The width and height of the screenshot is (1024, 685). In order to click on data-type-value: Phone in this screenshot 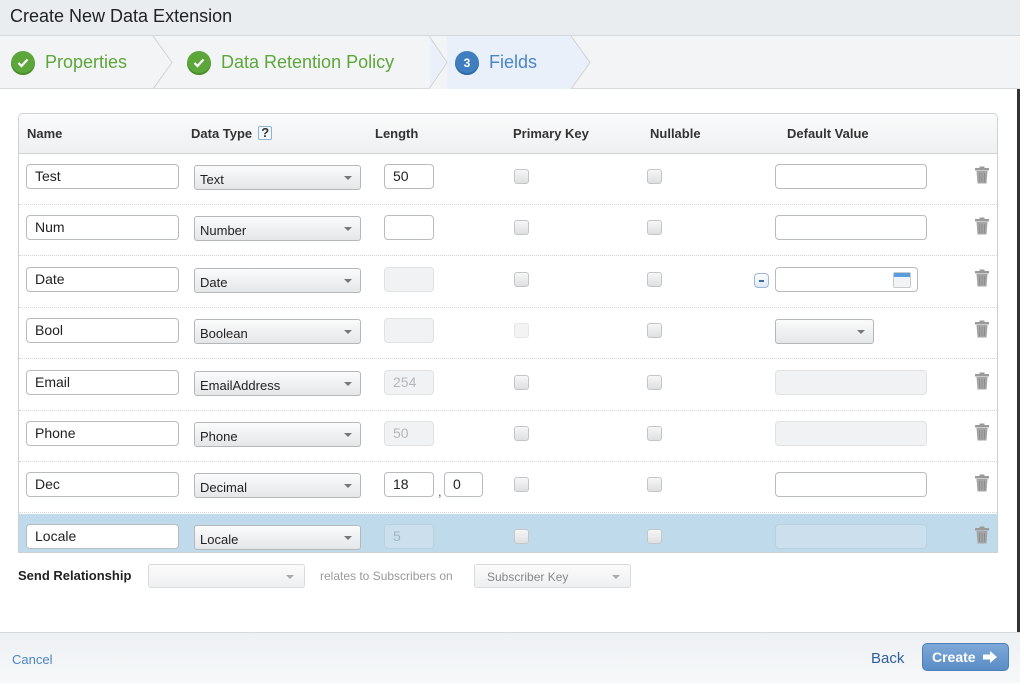, I will do `click(219, 436)`.